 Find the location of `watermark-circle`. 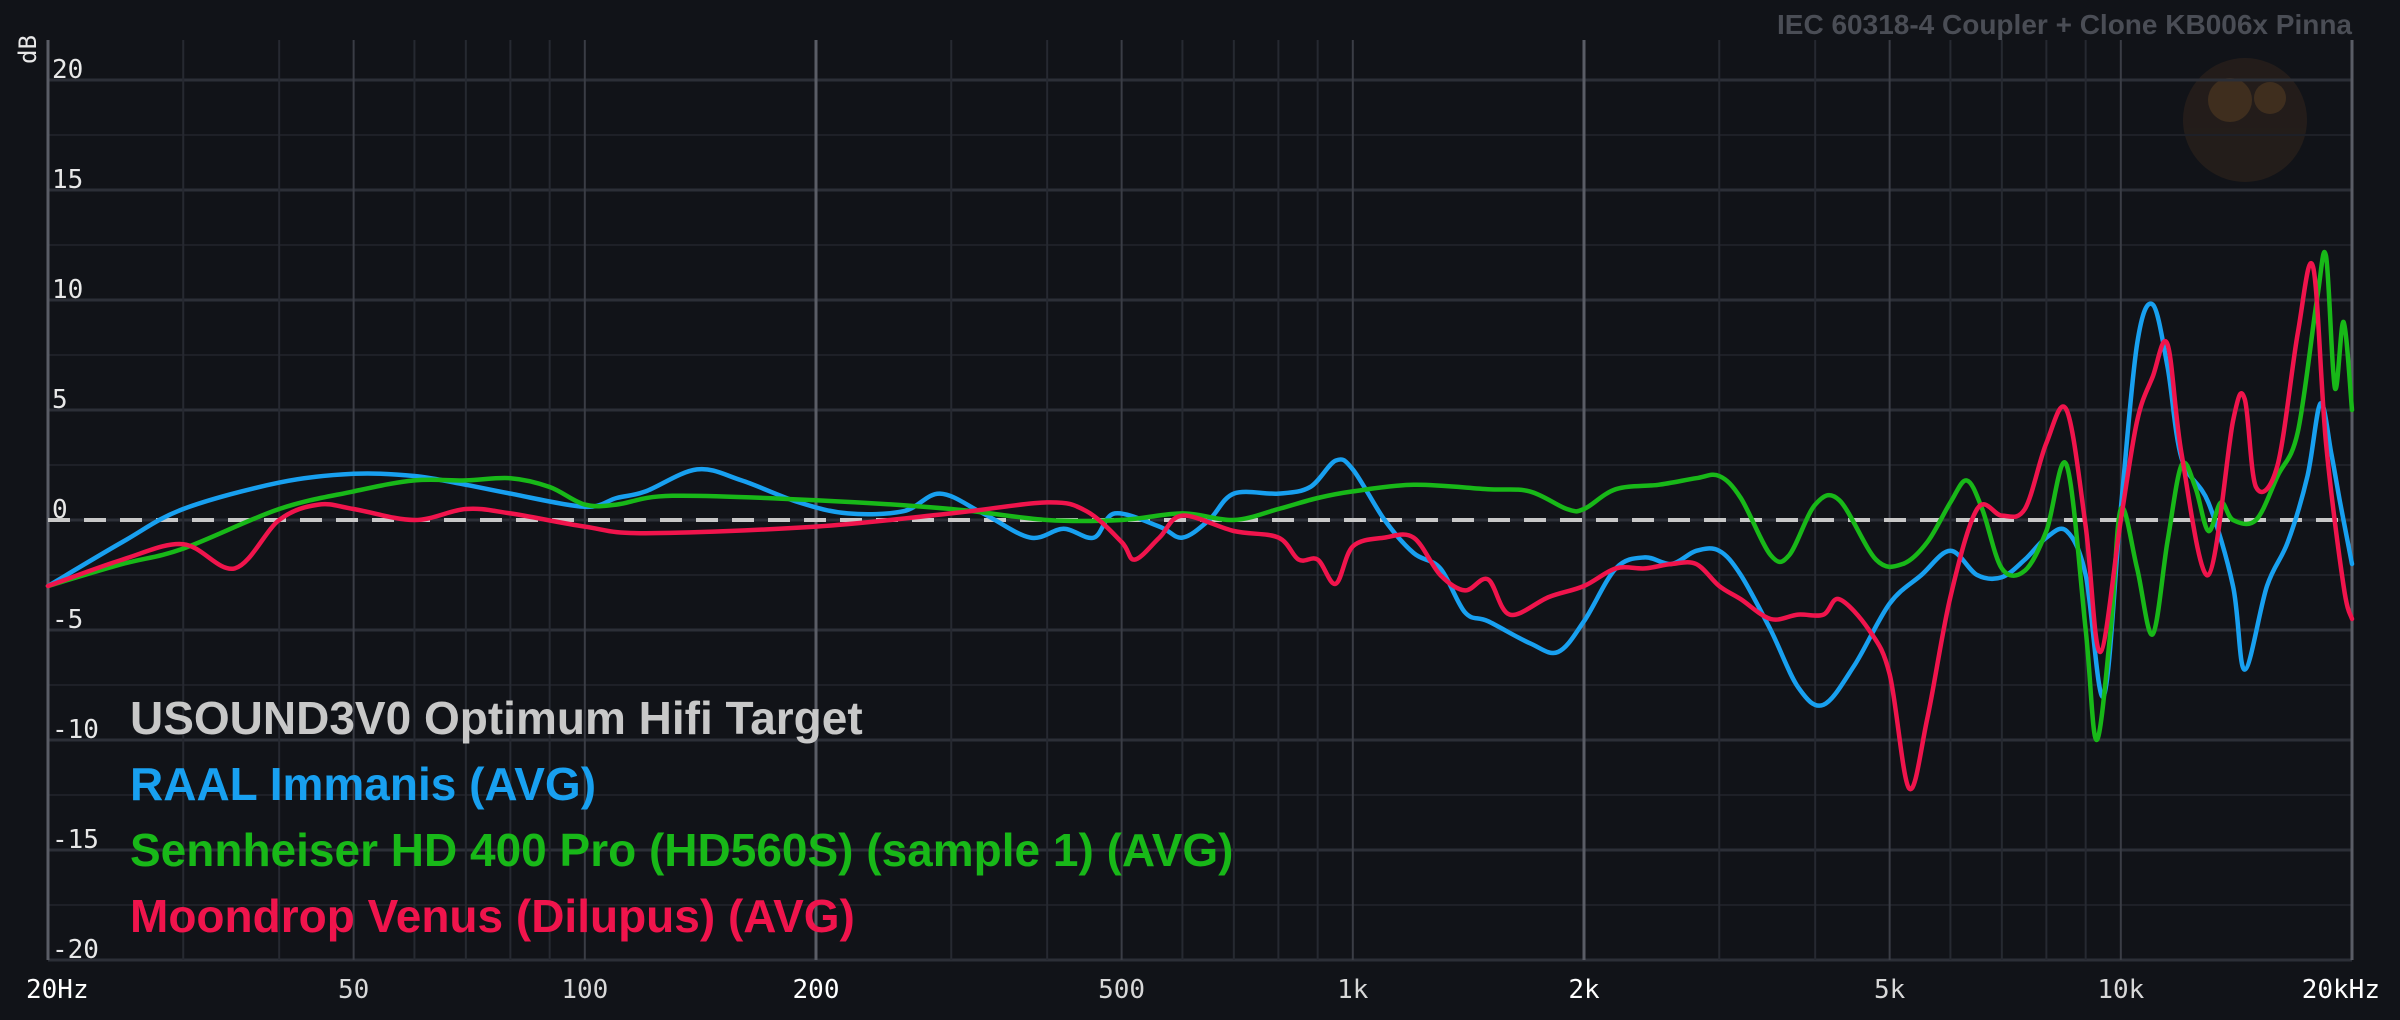

watermark-circle is located at coordinates (2245, 120).